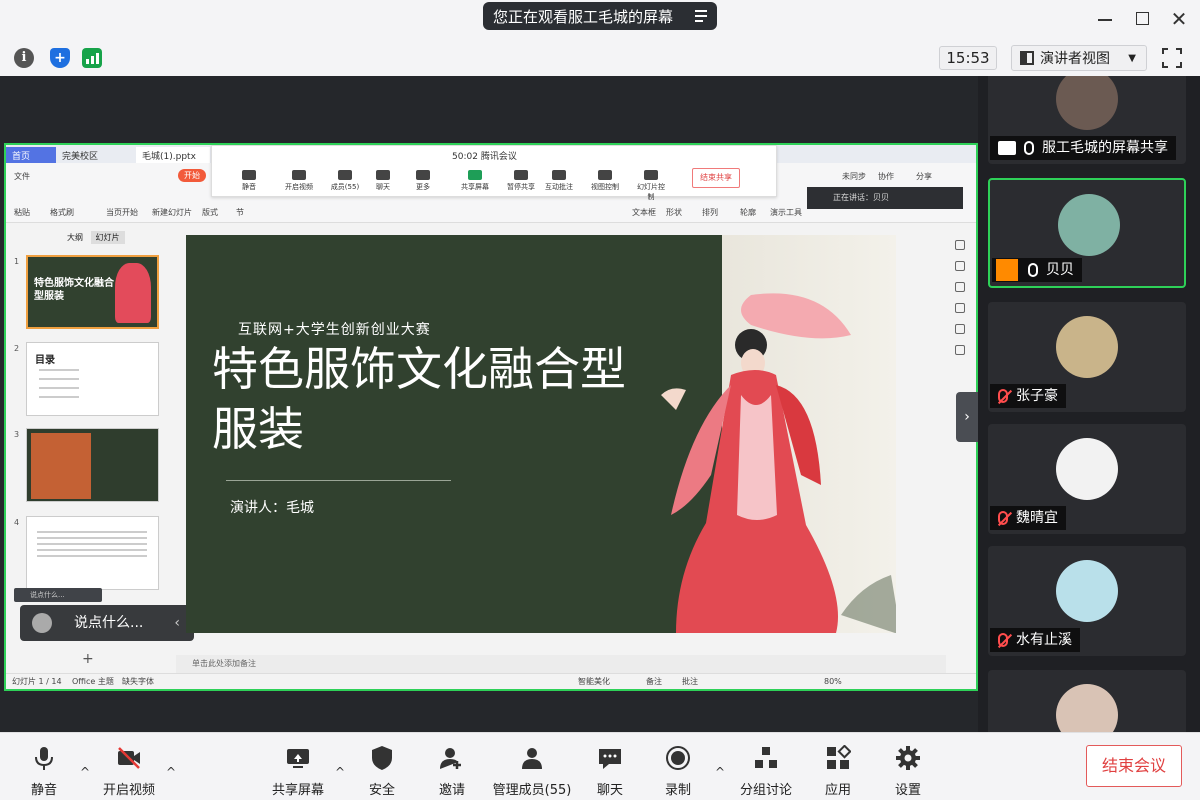 Image resolution: width=1200 pixels, height=800 pixels. Describe the element at coordinates (22, 212) in the screenshot. I see `ribbon-paste: 粘贴` at that location.